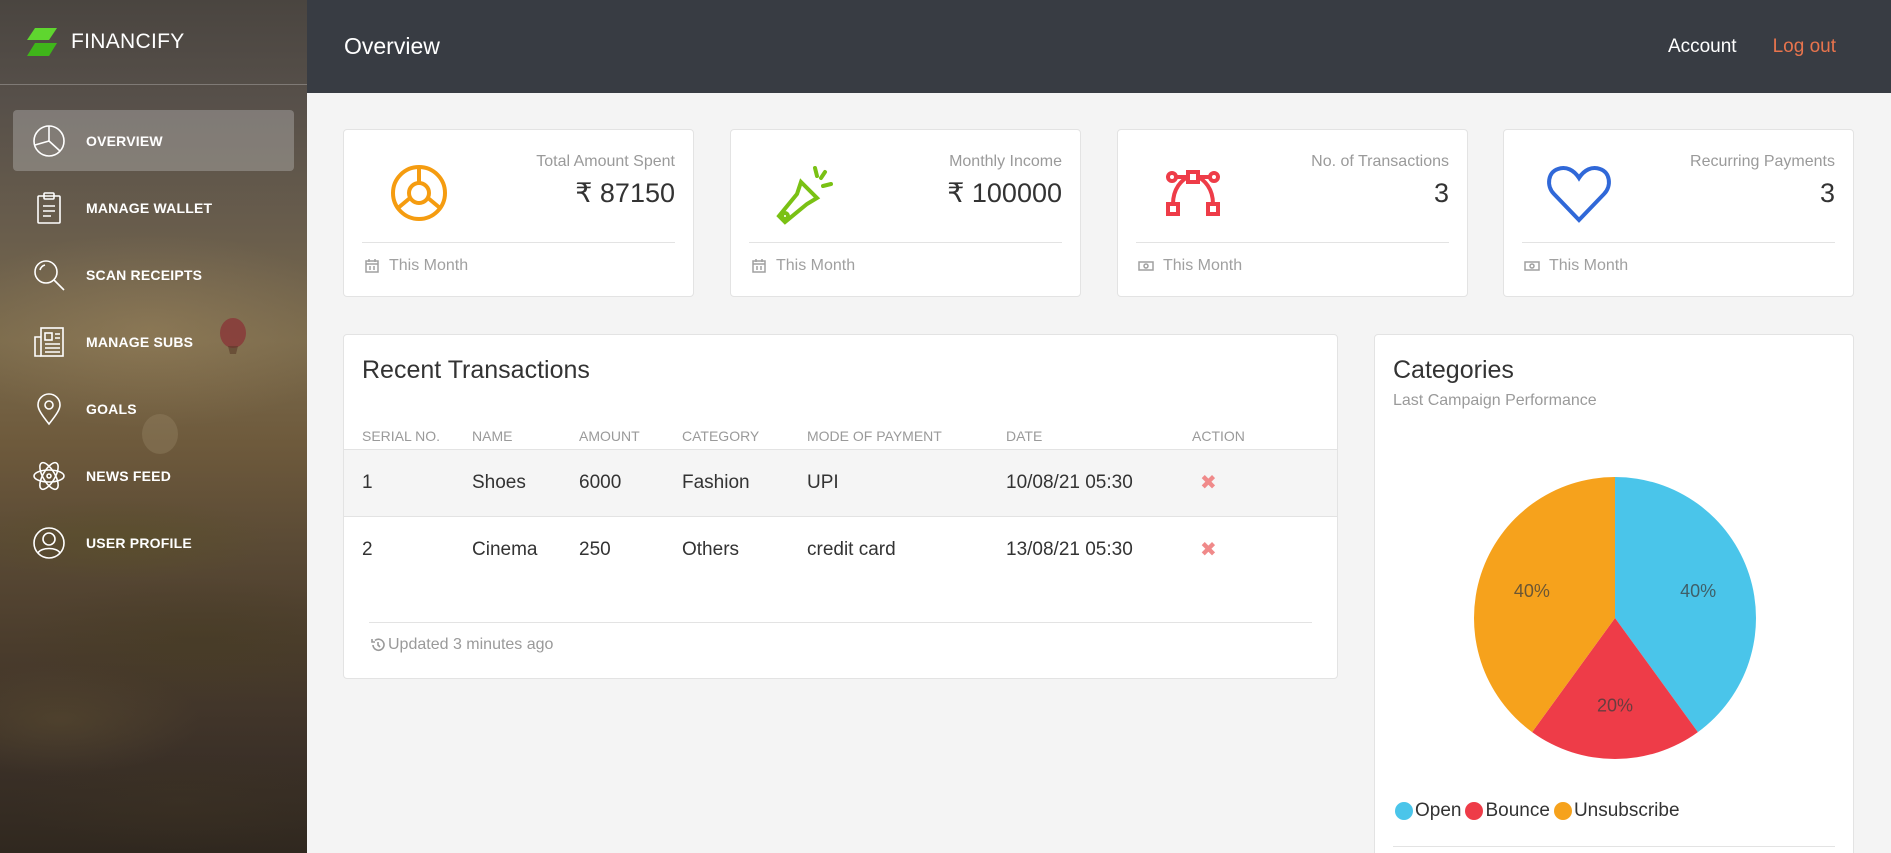 The image size is (1891, 853). Describe the element at coordinates (492, 435) in the screenshot. I see `column-header: NAME` at that location.